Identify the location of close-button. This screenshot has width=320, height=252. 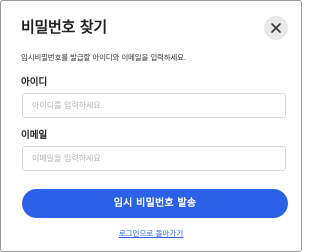
(276, 28).